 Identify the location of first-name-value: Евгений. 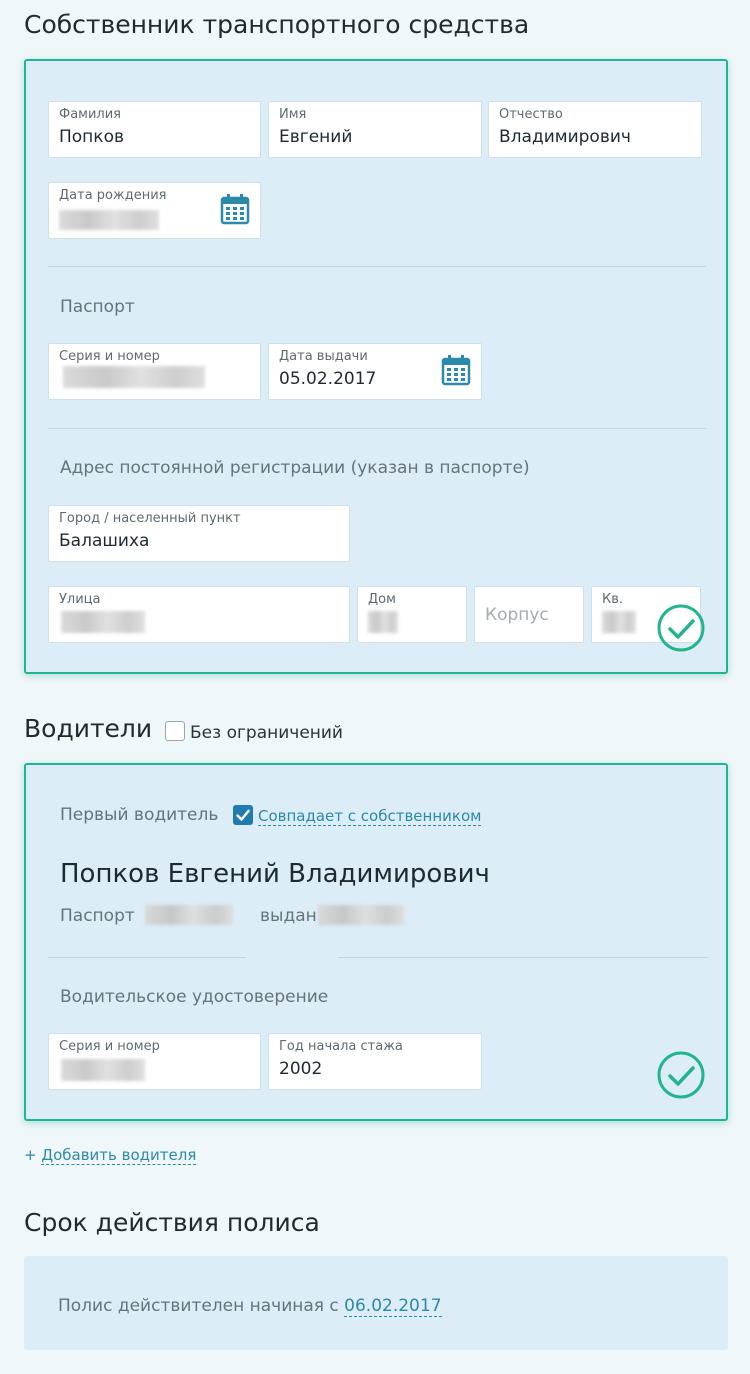
(316, 137).